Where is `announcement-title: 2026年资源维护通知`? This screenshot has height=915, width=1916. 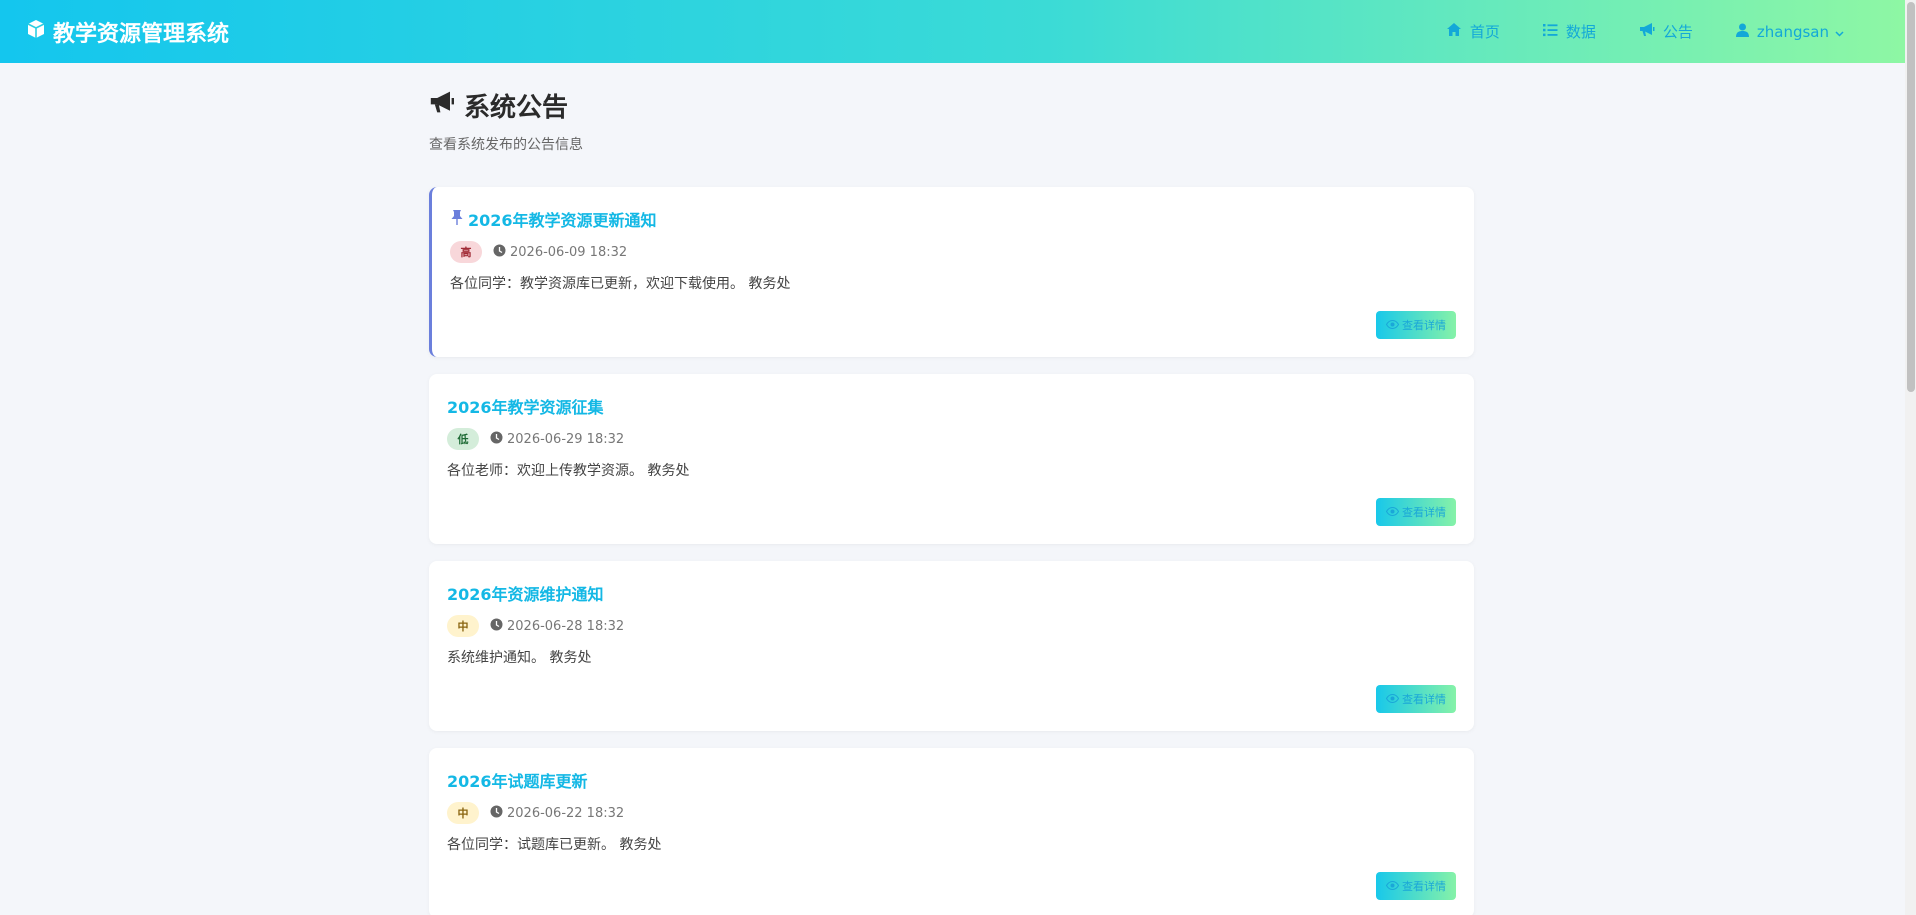
announcement-title: 2026年资源维护通知 is located at coordinates (951, 593).